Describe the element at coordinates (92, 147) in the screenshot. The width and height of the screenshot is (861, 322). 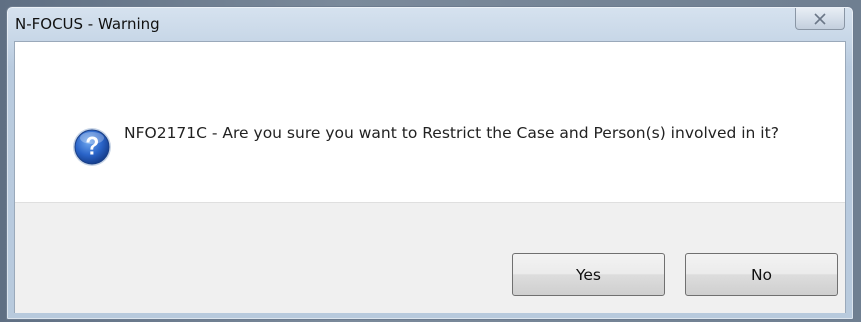
I see `question-icon` at that location.